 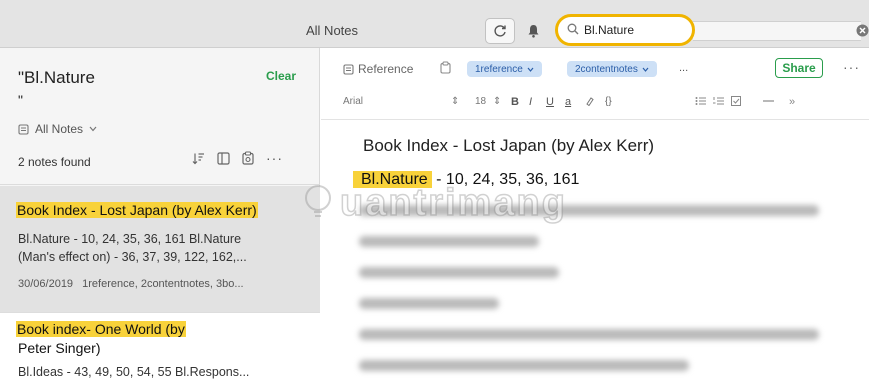 I want to click on checklist-button, so click(x=736, y=102).